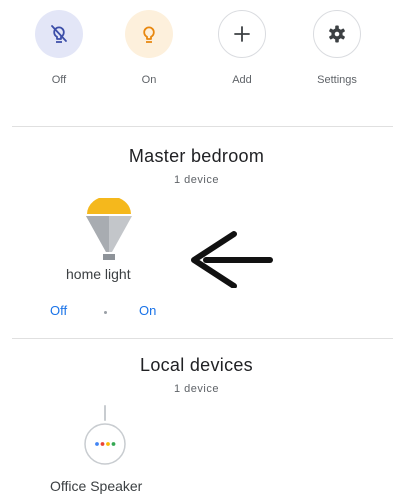  I want to click on add-action: Add, so click(242, 48).